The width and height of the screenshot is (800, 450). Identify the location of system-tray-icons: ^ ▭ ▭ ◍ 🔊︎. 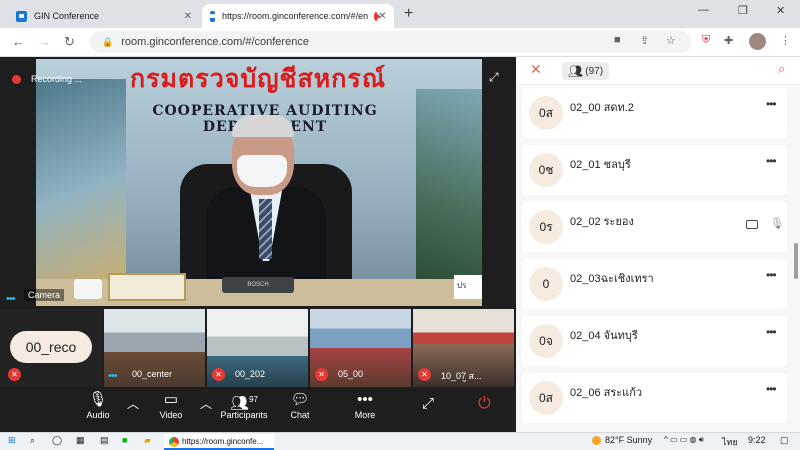
(684, 440).